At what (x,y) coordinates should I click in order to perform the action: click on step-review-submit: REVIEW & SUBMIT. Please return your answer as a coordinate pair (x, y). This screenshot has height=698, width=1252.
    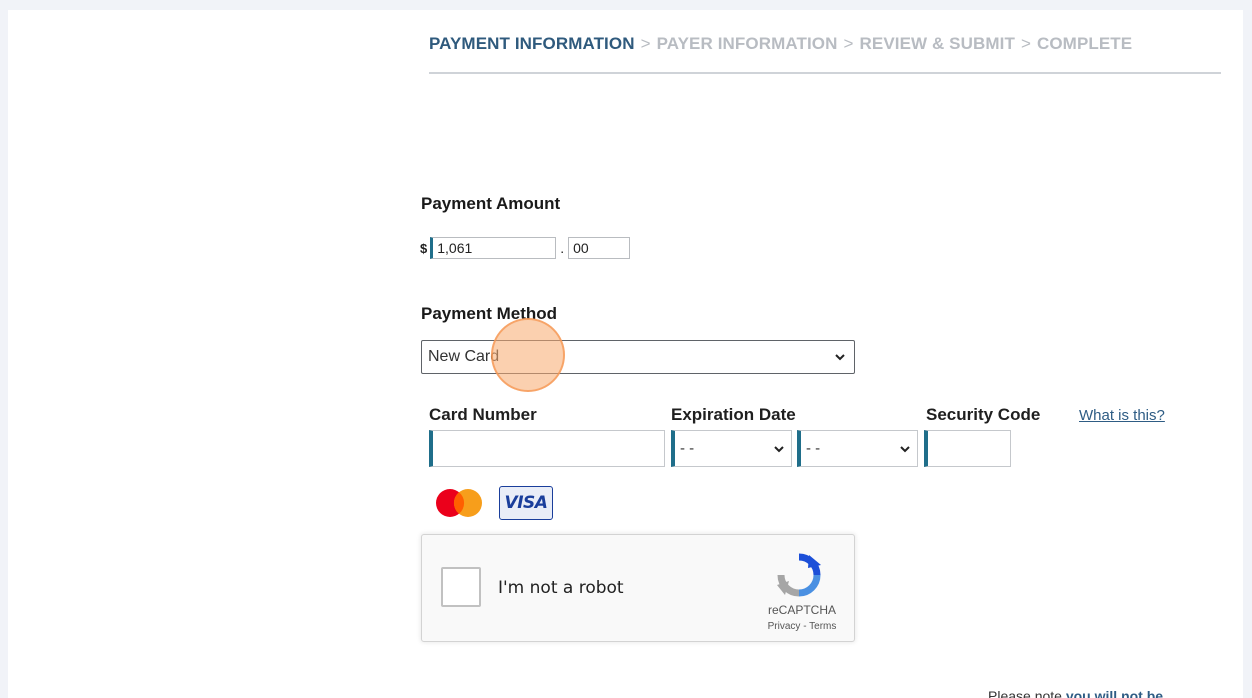
    Looking at the image, I should click on (937, 43).